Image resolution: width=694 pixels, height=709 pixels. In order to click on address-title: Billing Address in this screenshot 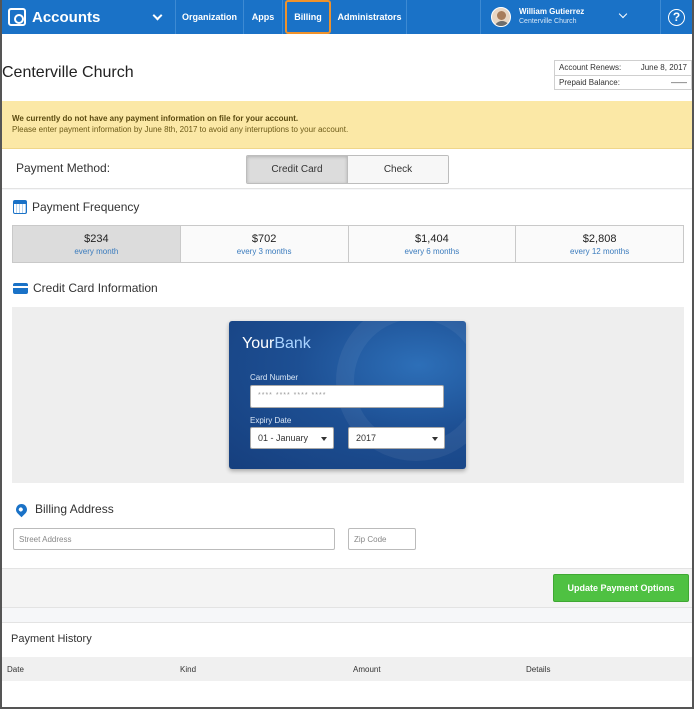, I will do `click(63, 509)`.